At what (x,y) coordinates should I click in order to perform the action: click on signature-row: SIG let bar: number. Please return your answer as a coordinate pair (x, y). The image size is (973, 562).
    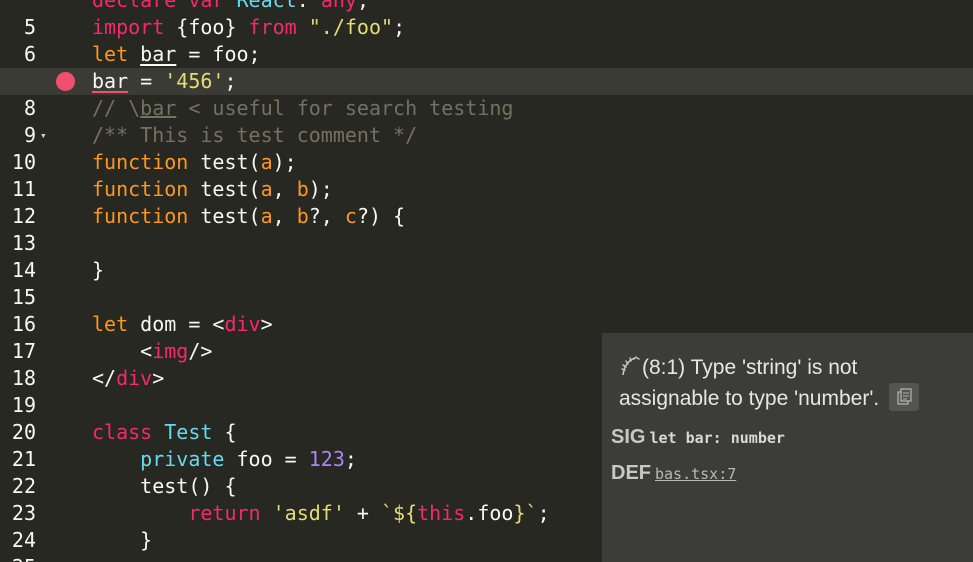
    Looking at the image, I should click on (698, 437).